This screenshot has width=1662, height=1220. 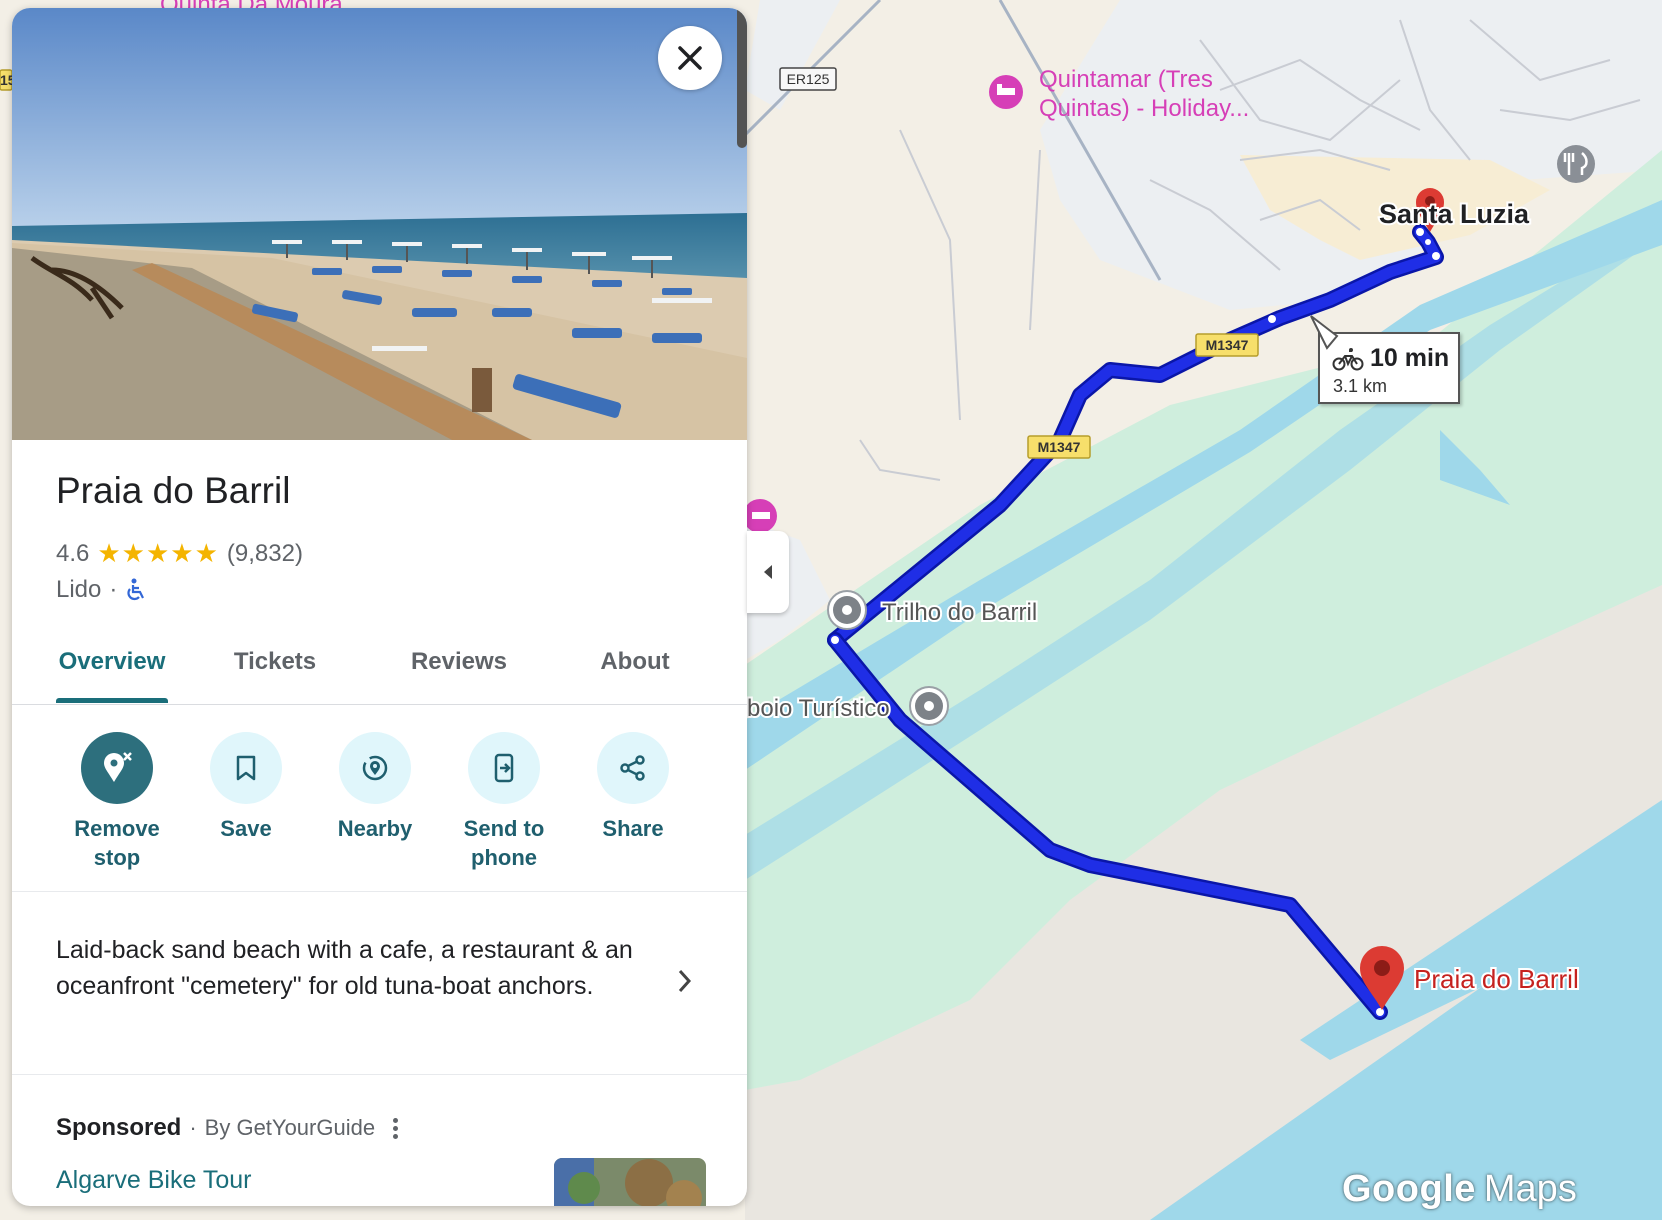 What do you see at coordinates (1410, 358) in the screenshot?
I see `route-time: 10 min` at bounding box center [1410, 358].